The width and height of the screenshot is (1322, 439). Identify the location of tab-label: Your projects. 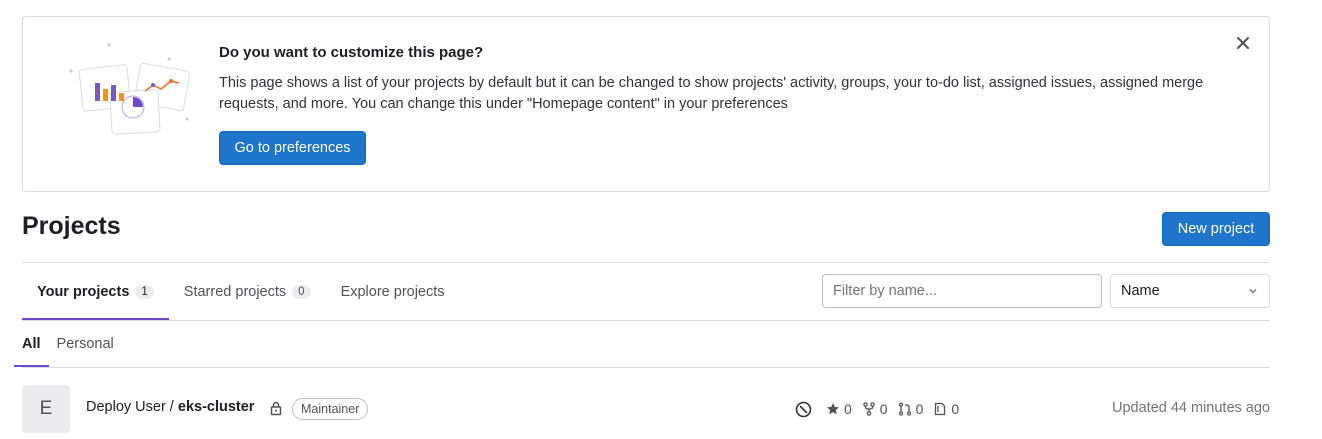
(83, 291).